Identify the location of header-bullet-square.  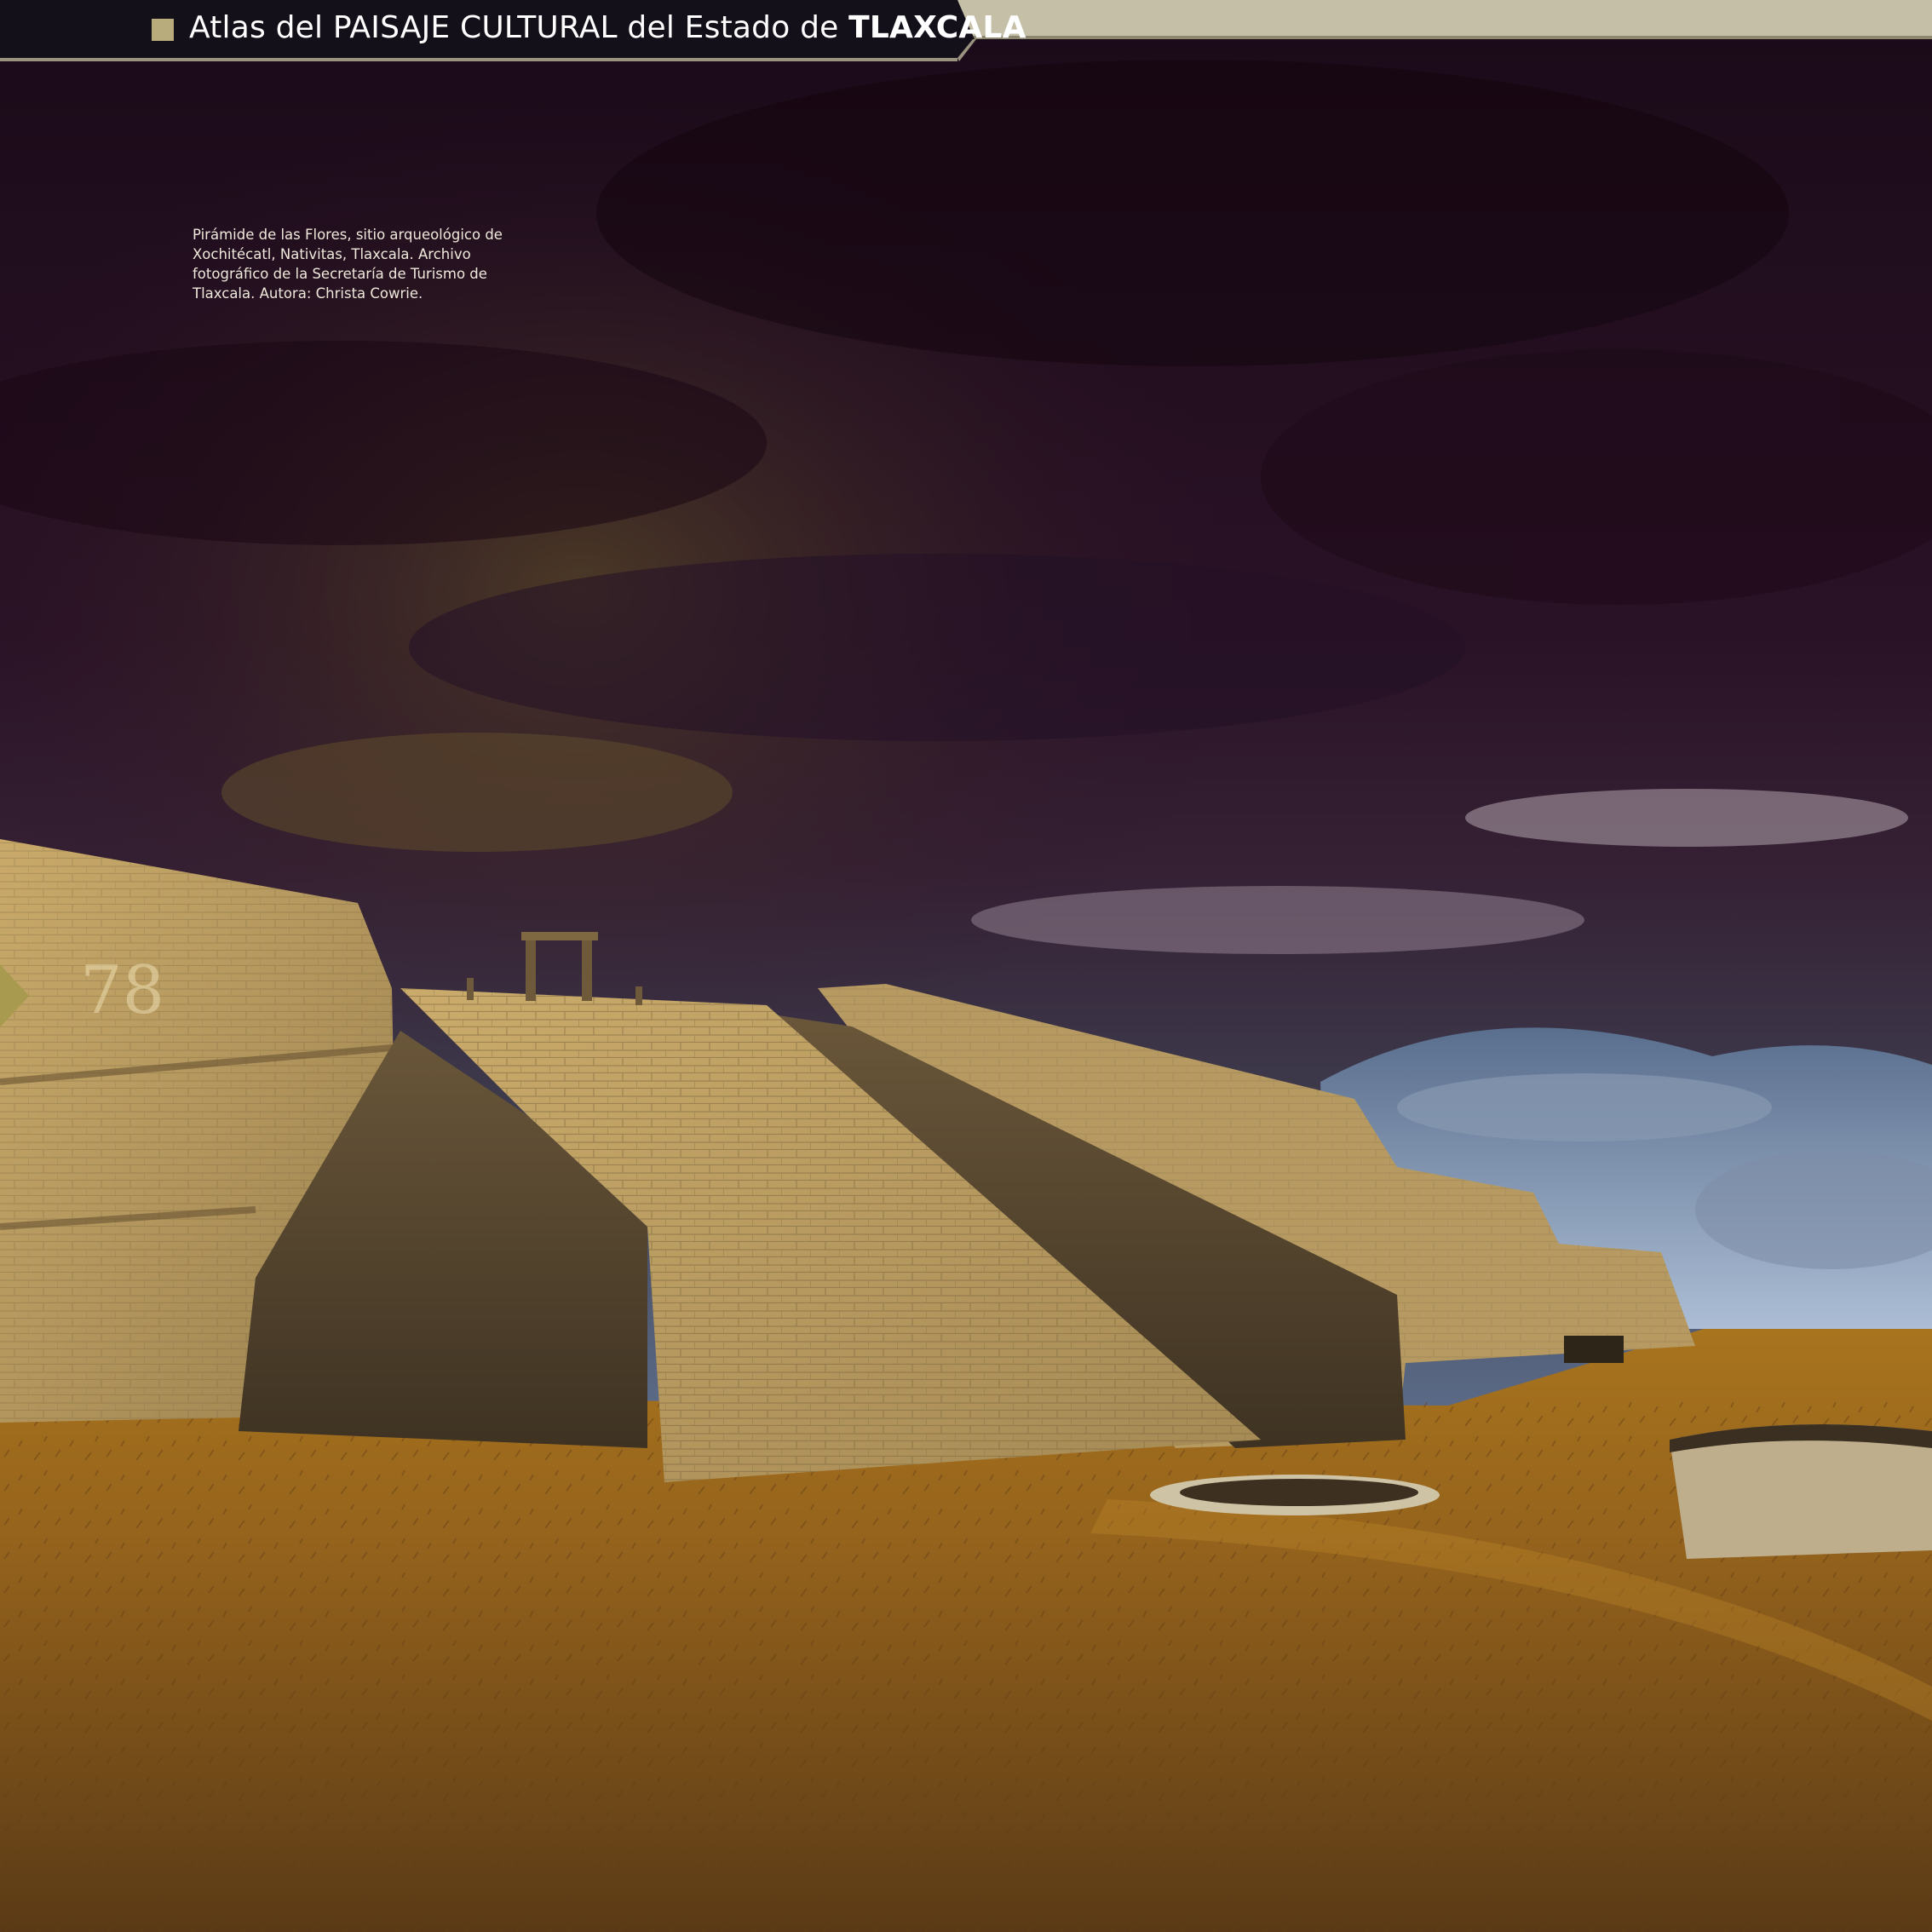
(163, 30).